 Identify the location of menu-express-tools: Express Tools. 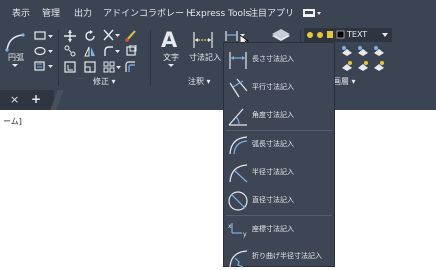
(220, 14).